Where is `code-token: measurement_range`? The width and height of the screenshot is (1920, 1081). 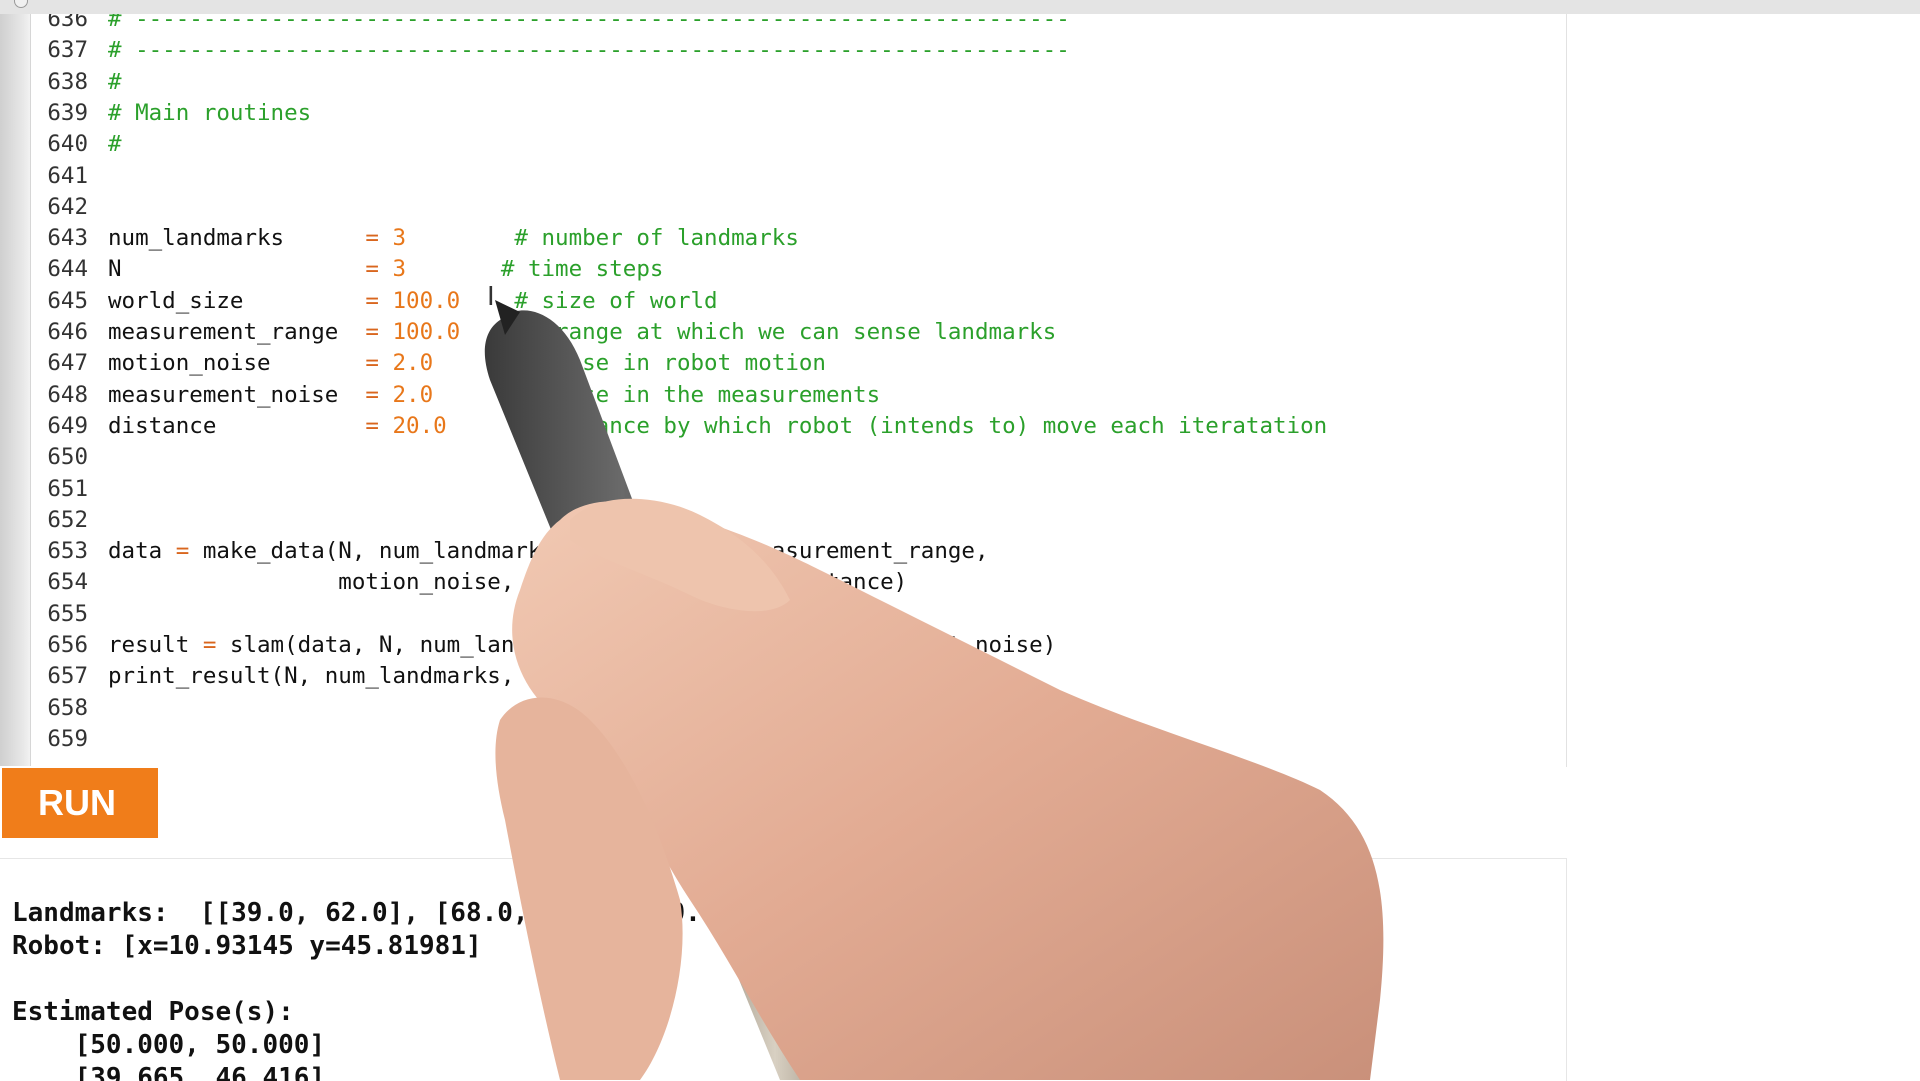 code-token: measurement_range is located at coordinates (237, 332).